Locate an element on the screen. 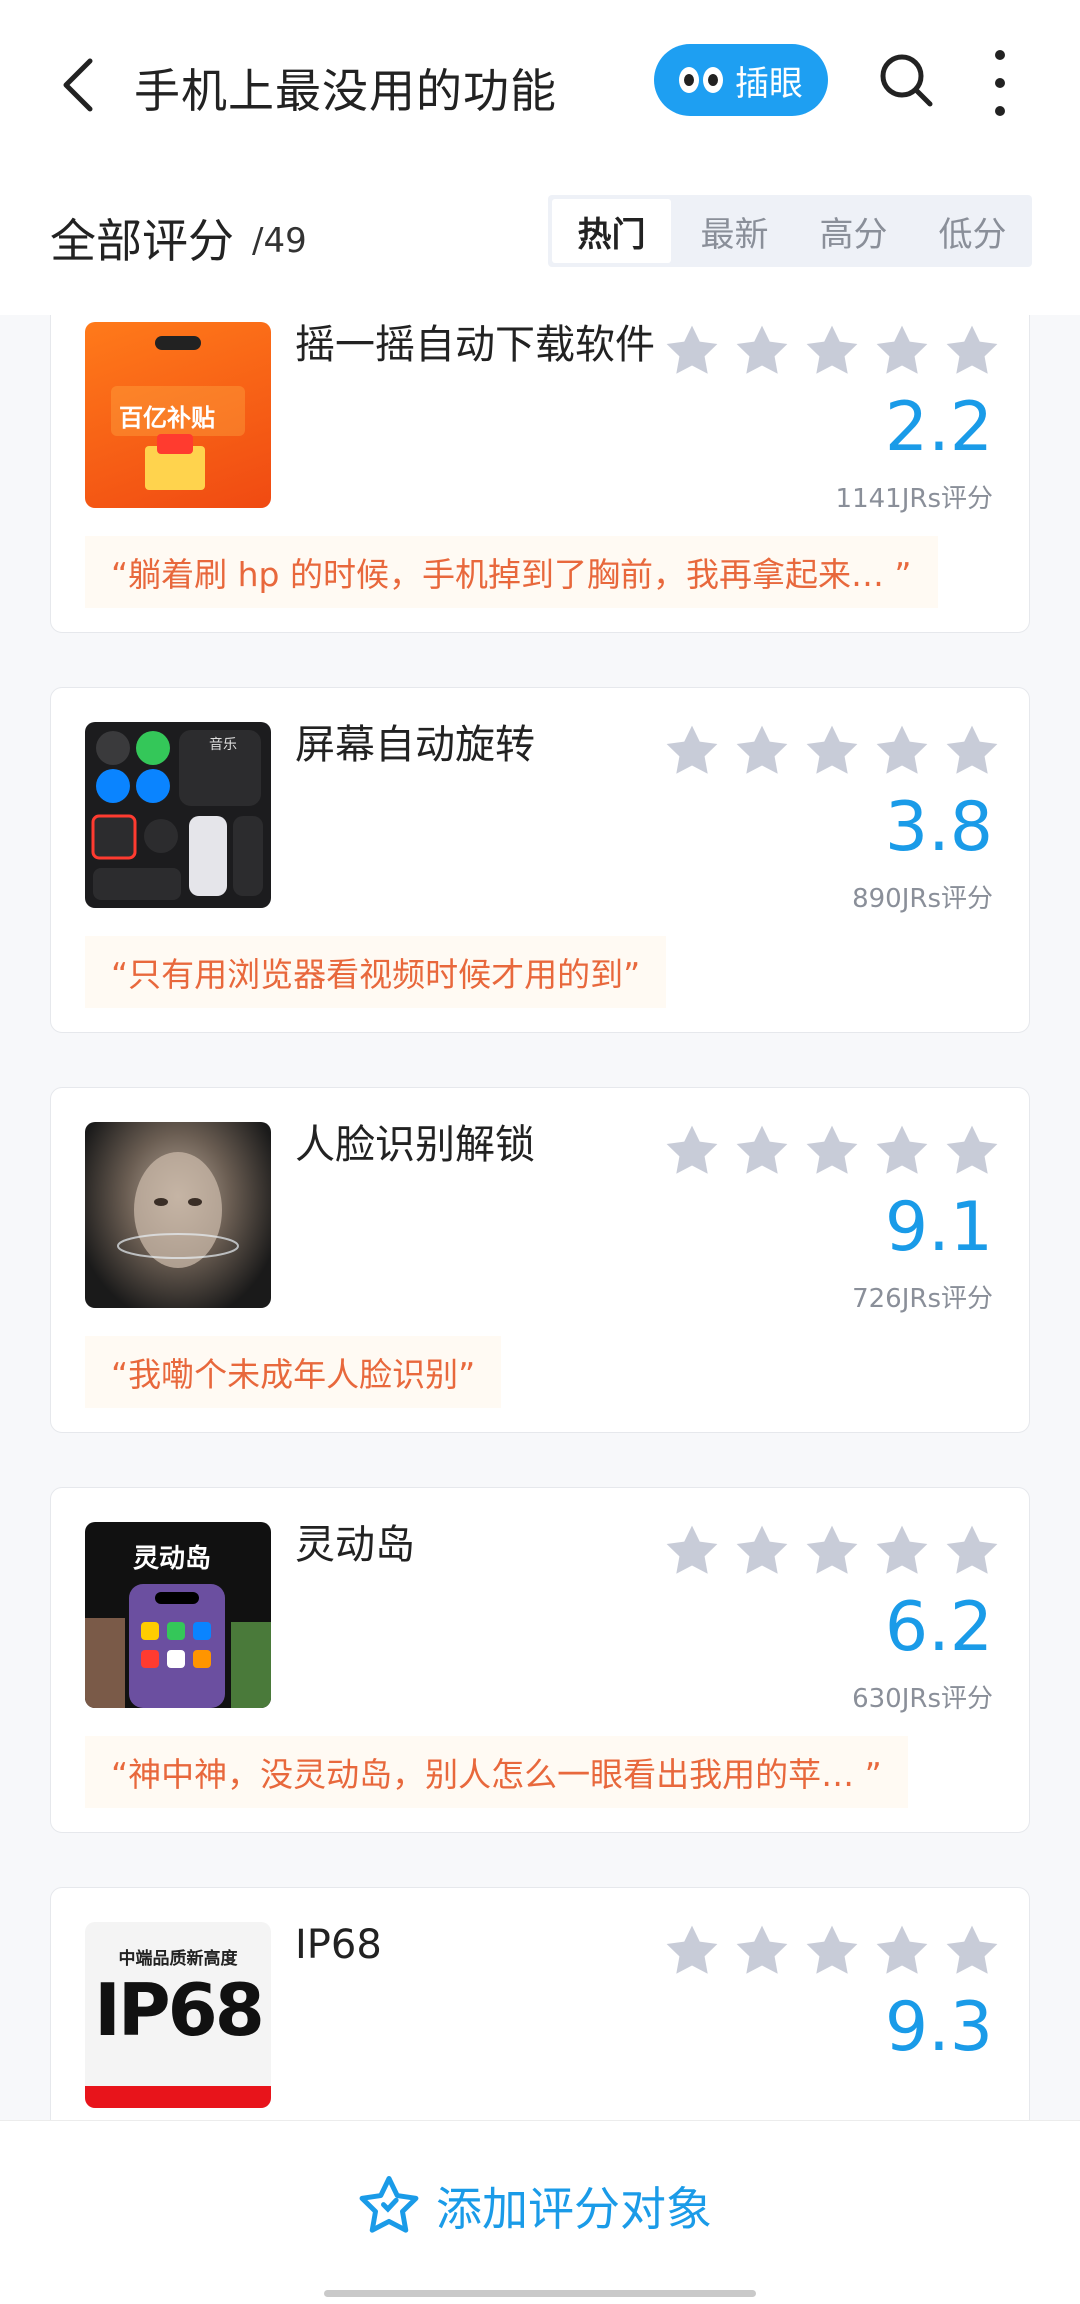 This screenshot has height=2304, width=1080. ratings-subheader: 全部评分 /49 热门 最新 高分 低分 is located at coordinates (540, 240).